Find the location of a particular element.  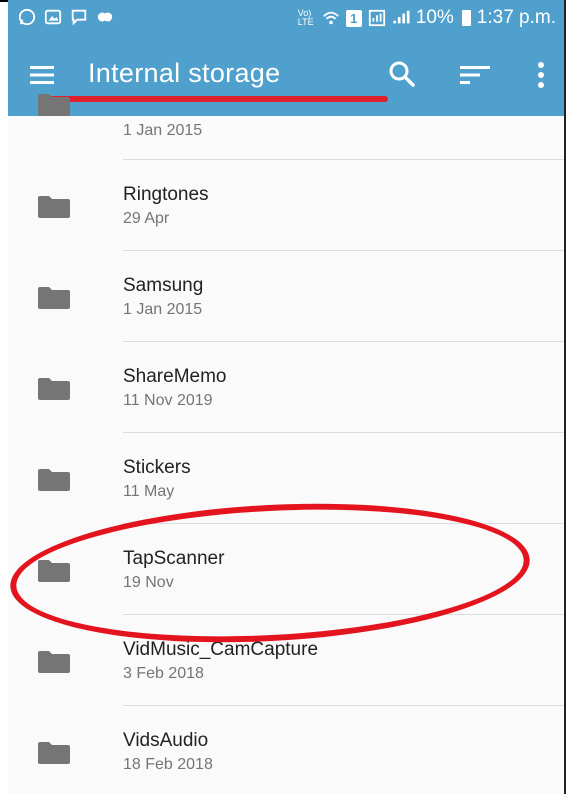

file-date: 29 Apr is located at coordinates (146, 218).